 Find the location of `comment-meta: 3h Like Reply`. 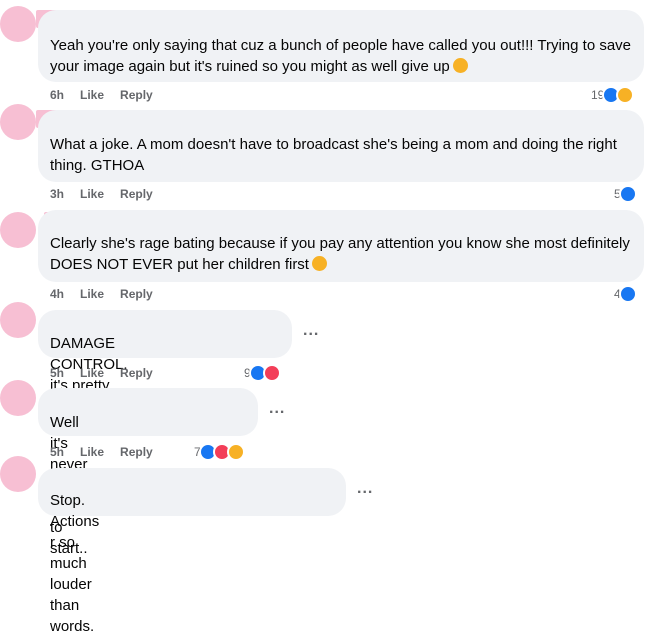

comment-meta: 3h Like Reply is located at coordinates (101, 194).